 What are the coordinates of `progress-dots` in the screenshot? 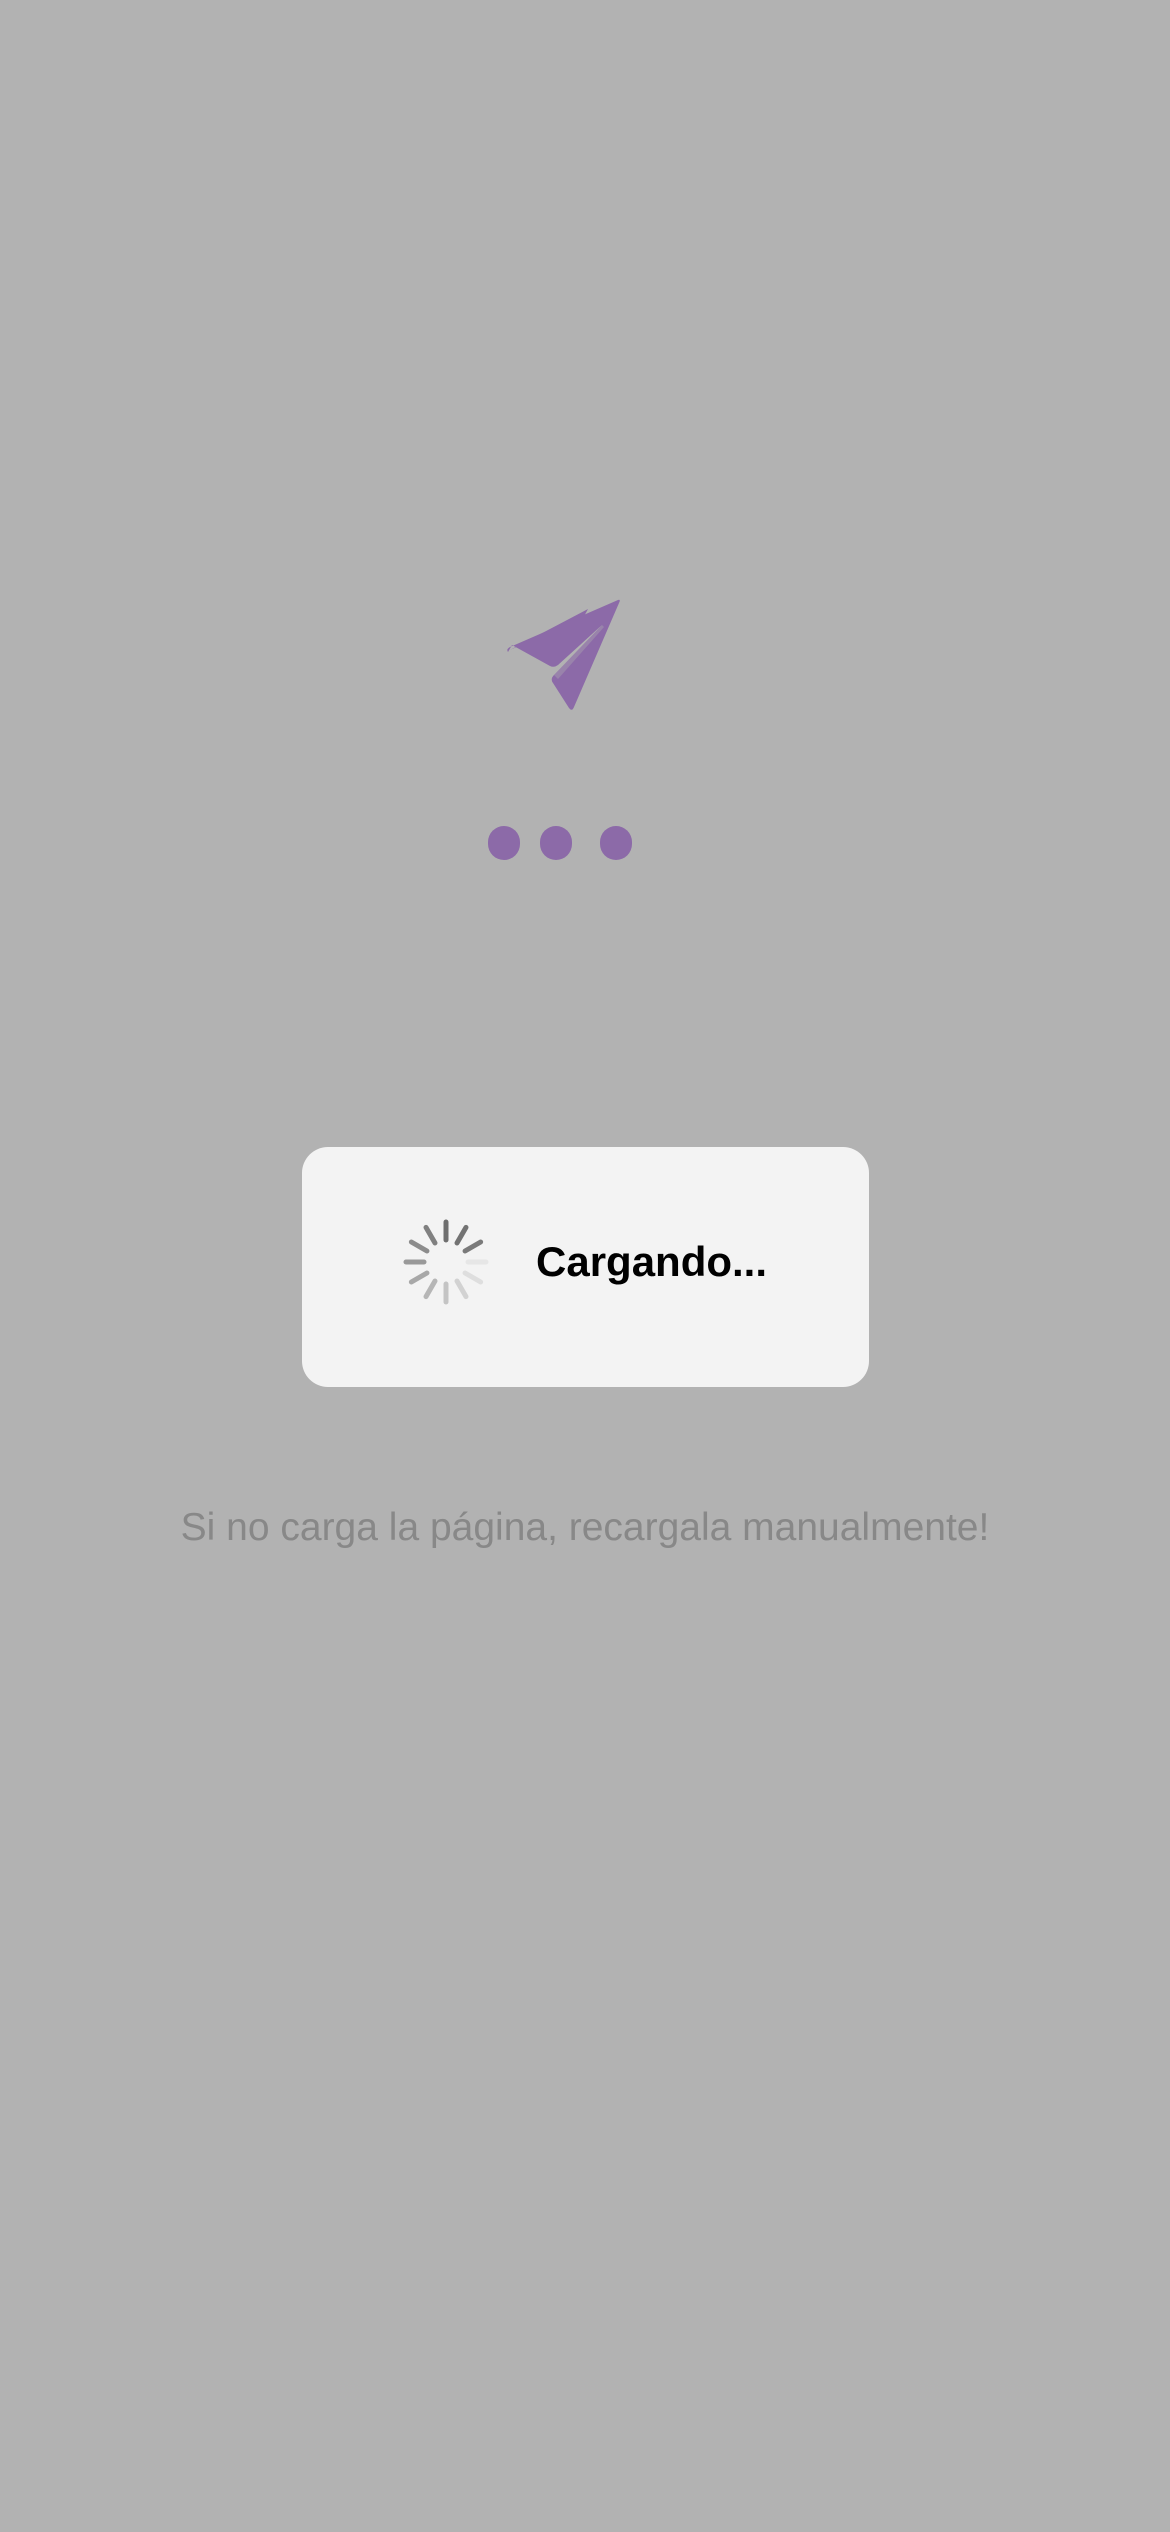 It's located at (561, 843).